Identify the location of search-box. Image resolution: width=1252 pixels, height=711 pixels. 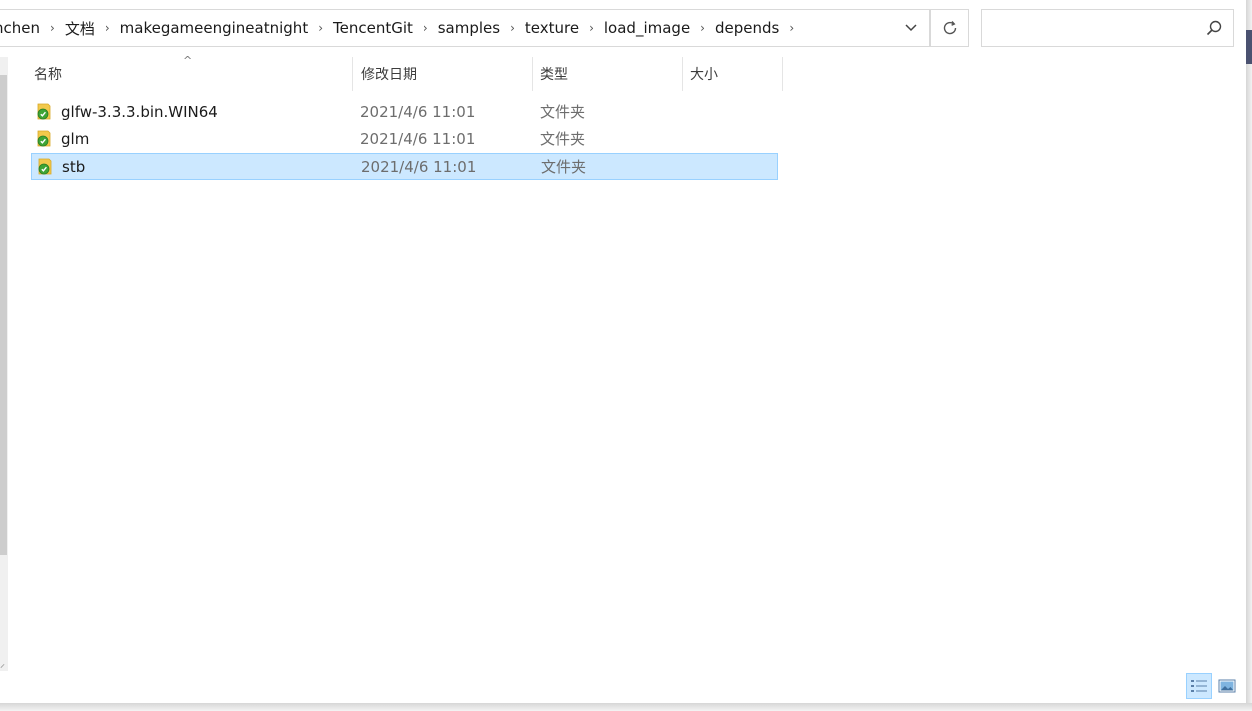
(1107, 28).